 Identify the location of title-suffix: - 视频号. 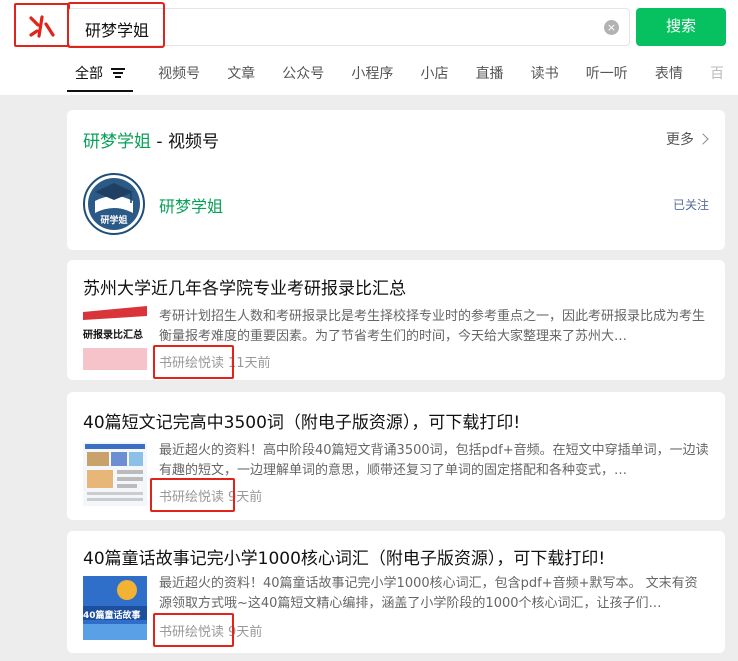
(185, 142).